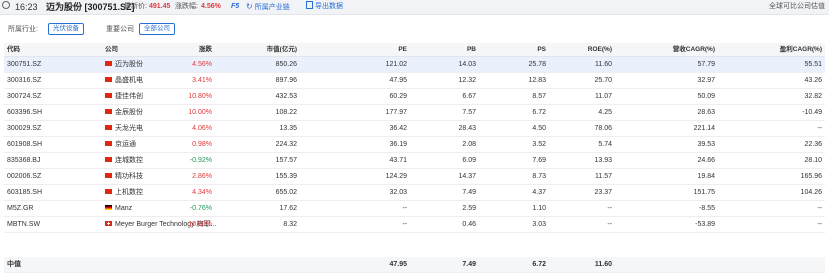 Image resolution: width=829 pixels, height=273 pixels. I want to click on company-name: 连城数控, so click(129, 160).